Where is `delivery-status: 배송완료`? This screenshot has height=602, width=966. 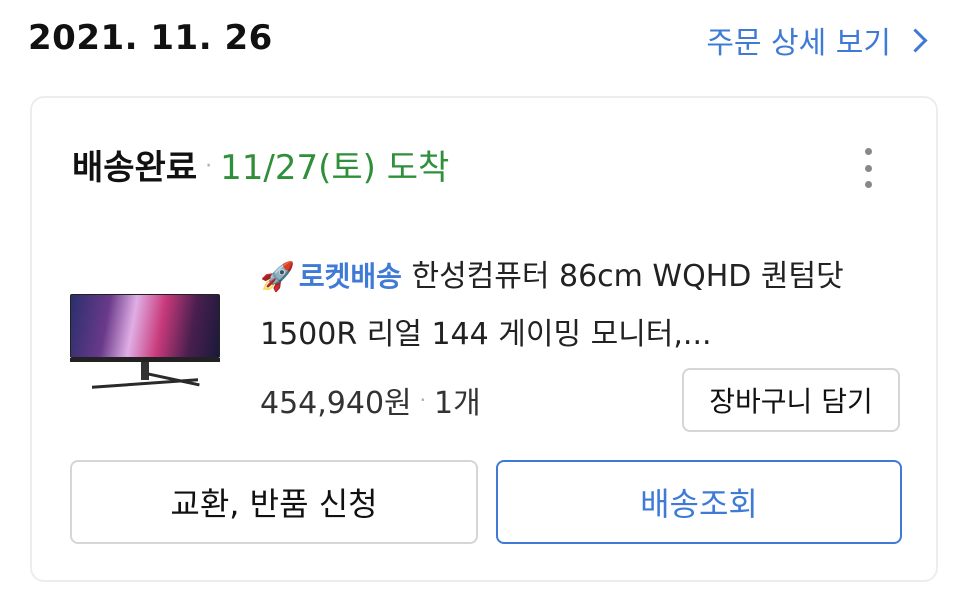
delivery-status: 배송완료 is located at coordinates (135, 168).